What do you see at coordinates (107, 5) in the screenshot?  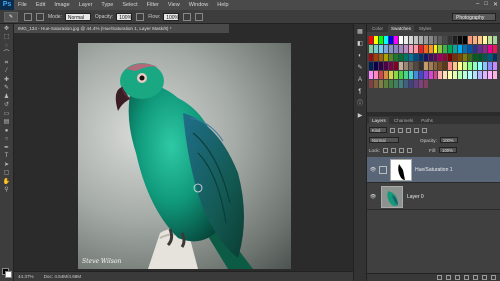 I see `menu-type: Type` at bounding box center [107, 5].